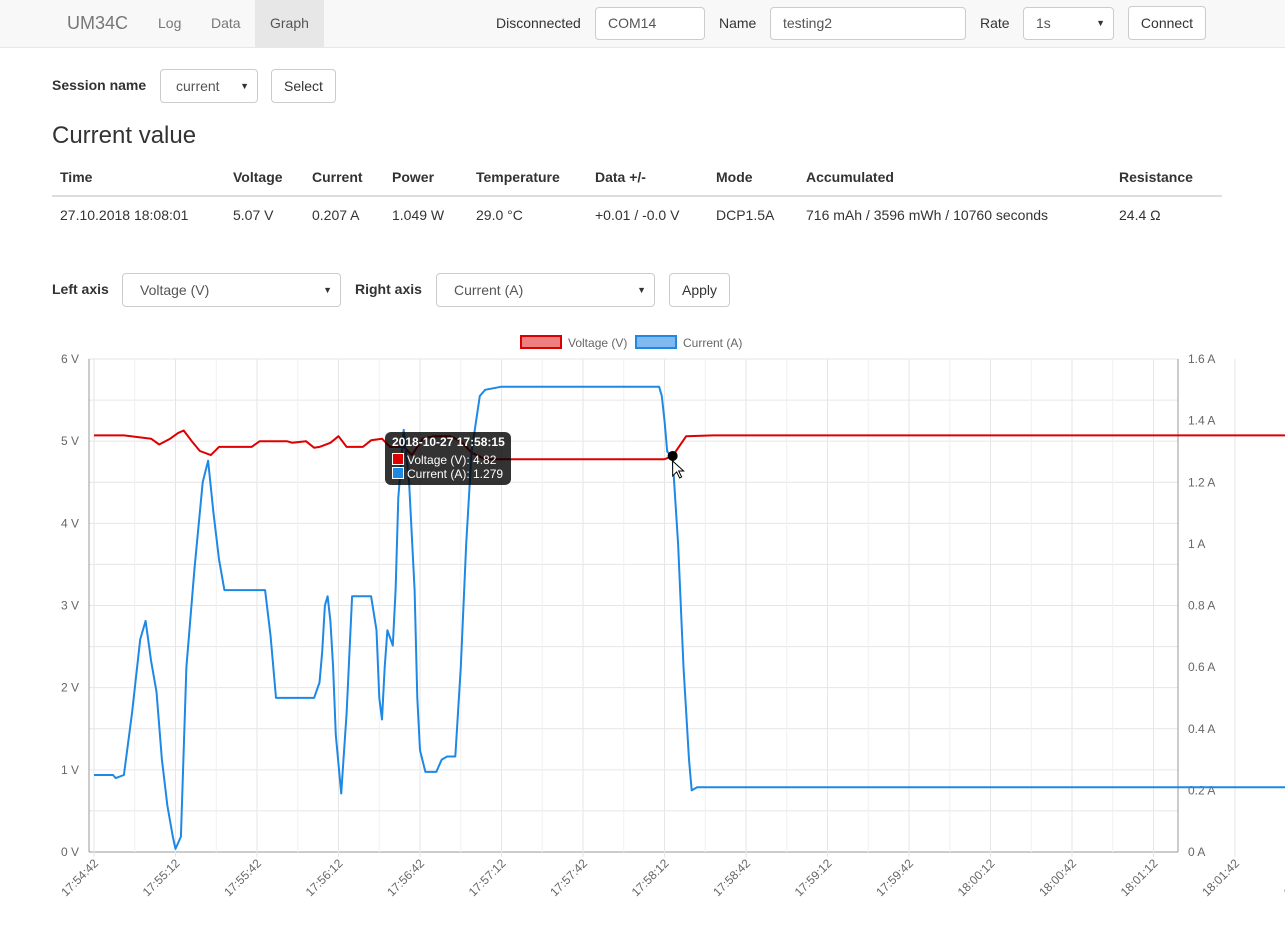 This screenshot has width=1285, height=925. What do you see at coordinates (1201, 359) in the screenshot?
I see `right-axis-tick-label: 1.6 A` at bounding box center [1201, 359].